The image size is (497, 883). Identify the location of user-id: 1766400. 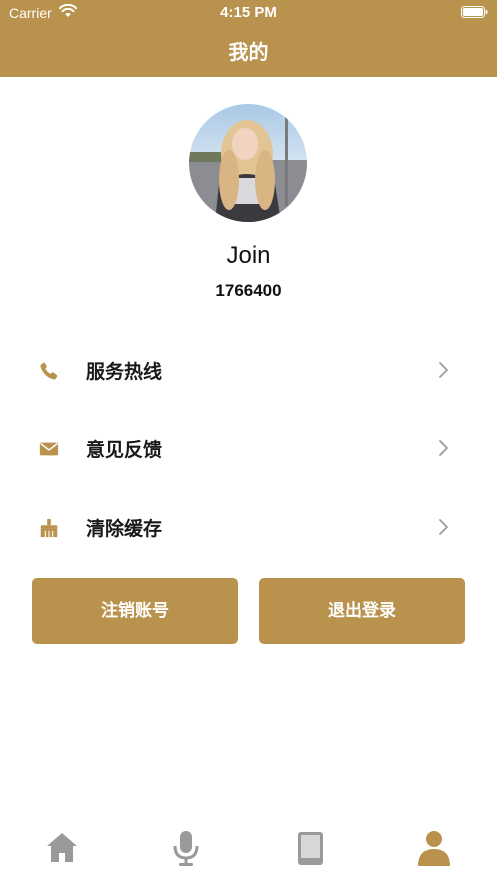
(248, 290).